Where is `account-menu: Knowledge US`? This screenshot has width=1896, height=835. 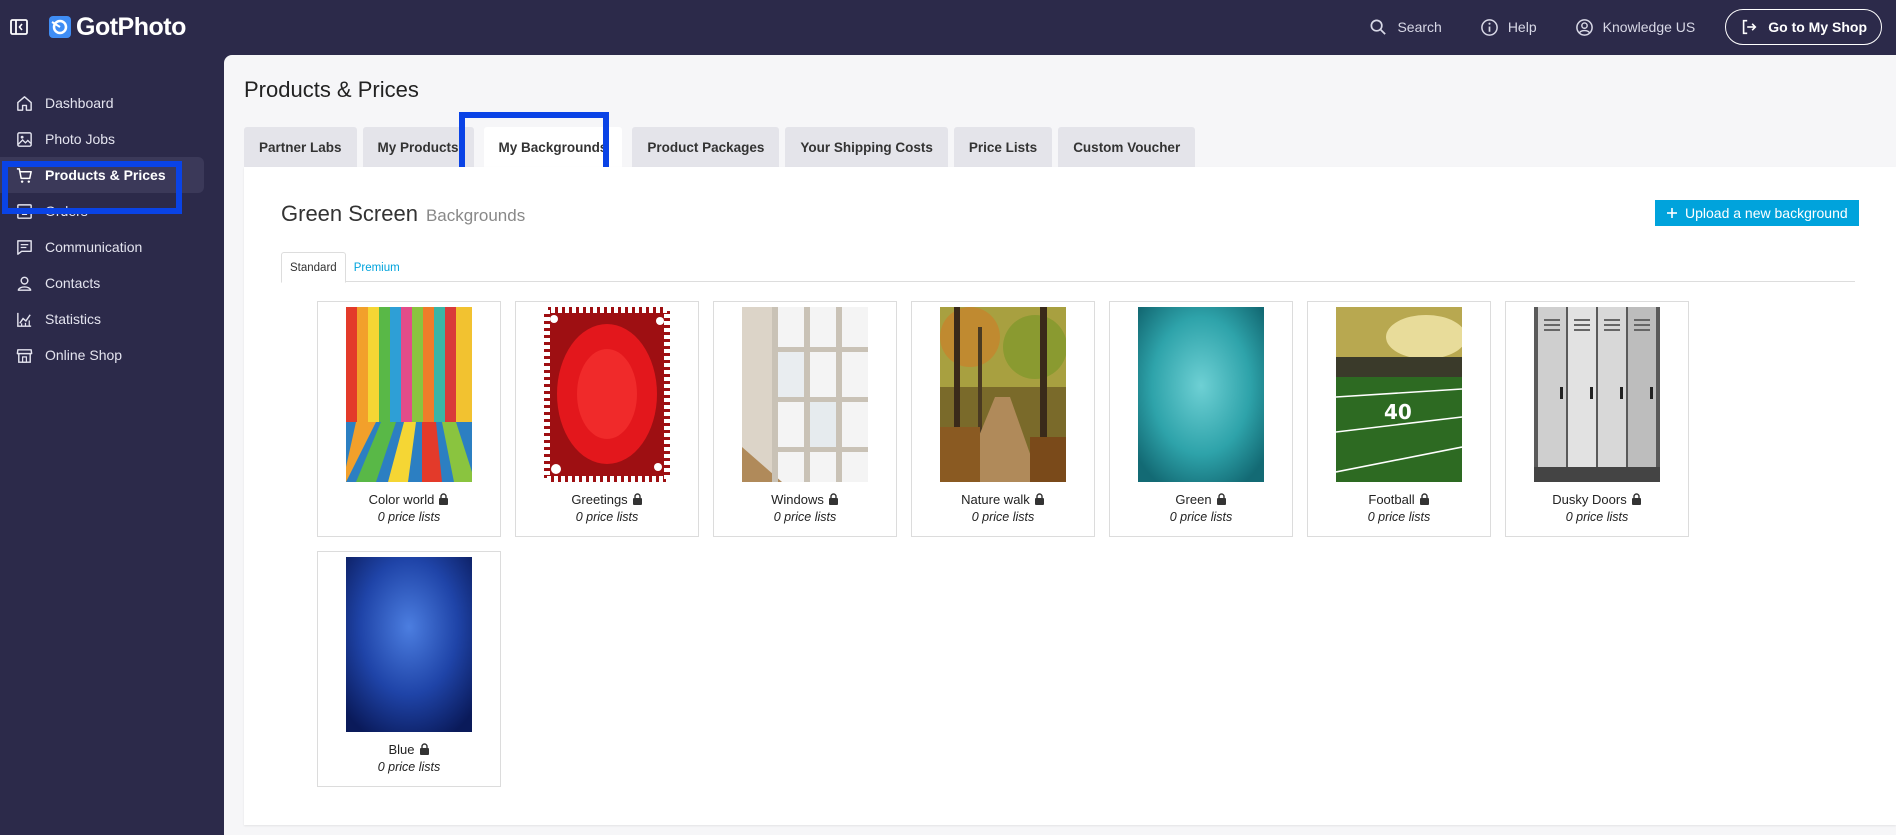 account-menu: Knowledge US is located at coordinates (1635, 27).